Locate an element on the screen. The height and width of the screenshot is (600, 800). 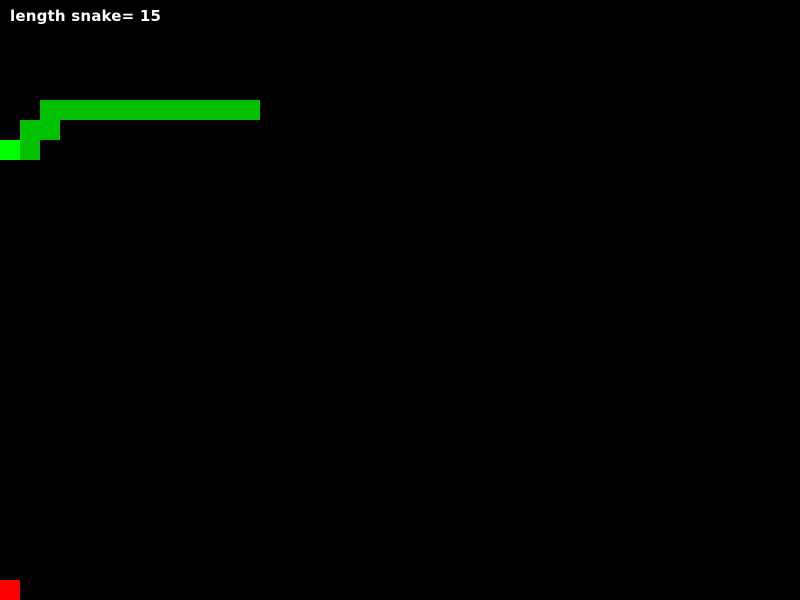
food-pellet is located at coordinates (10, 590).